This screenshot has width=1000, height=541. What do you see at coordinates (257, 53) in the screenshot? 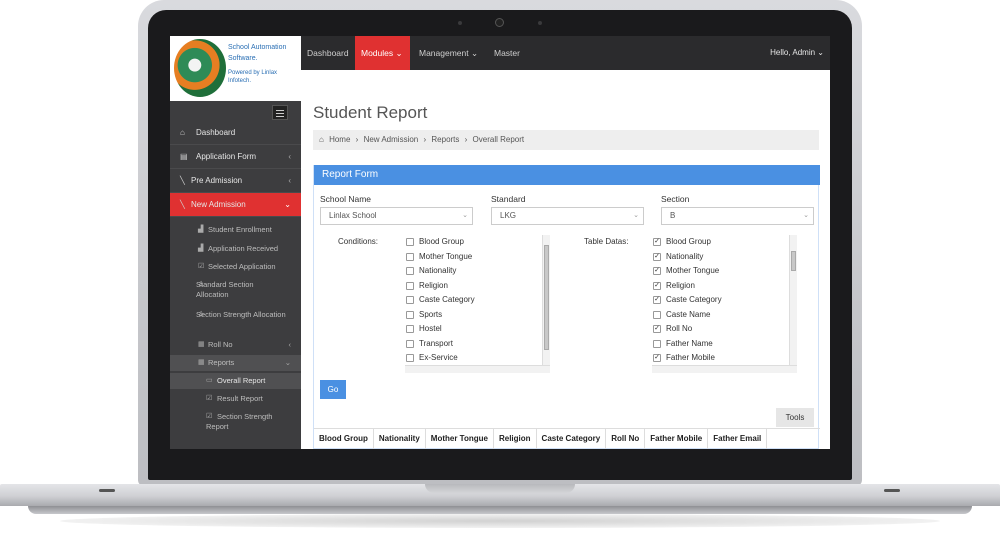
I see `brand-title: School Automation Software.` at bounding box center [257, 53].